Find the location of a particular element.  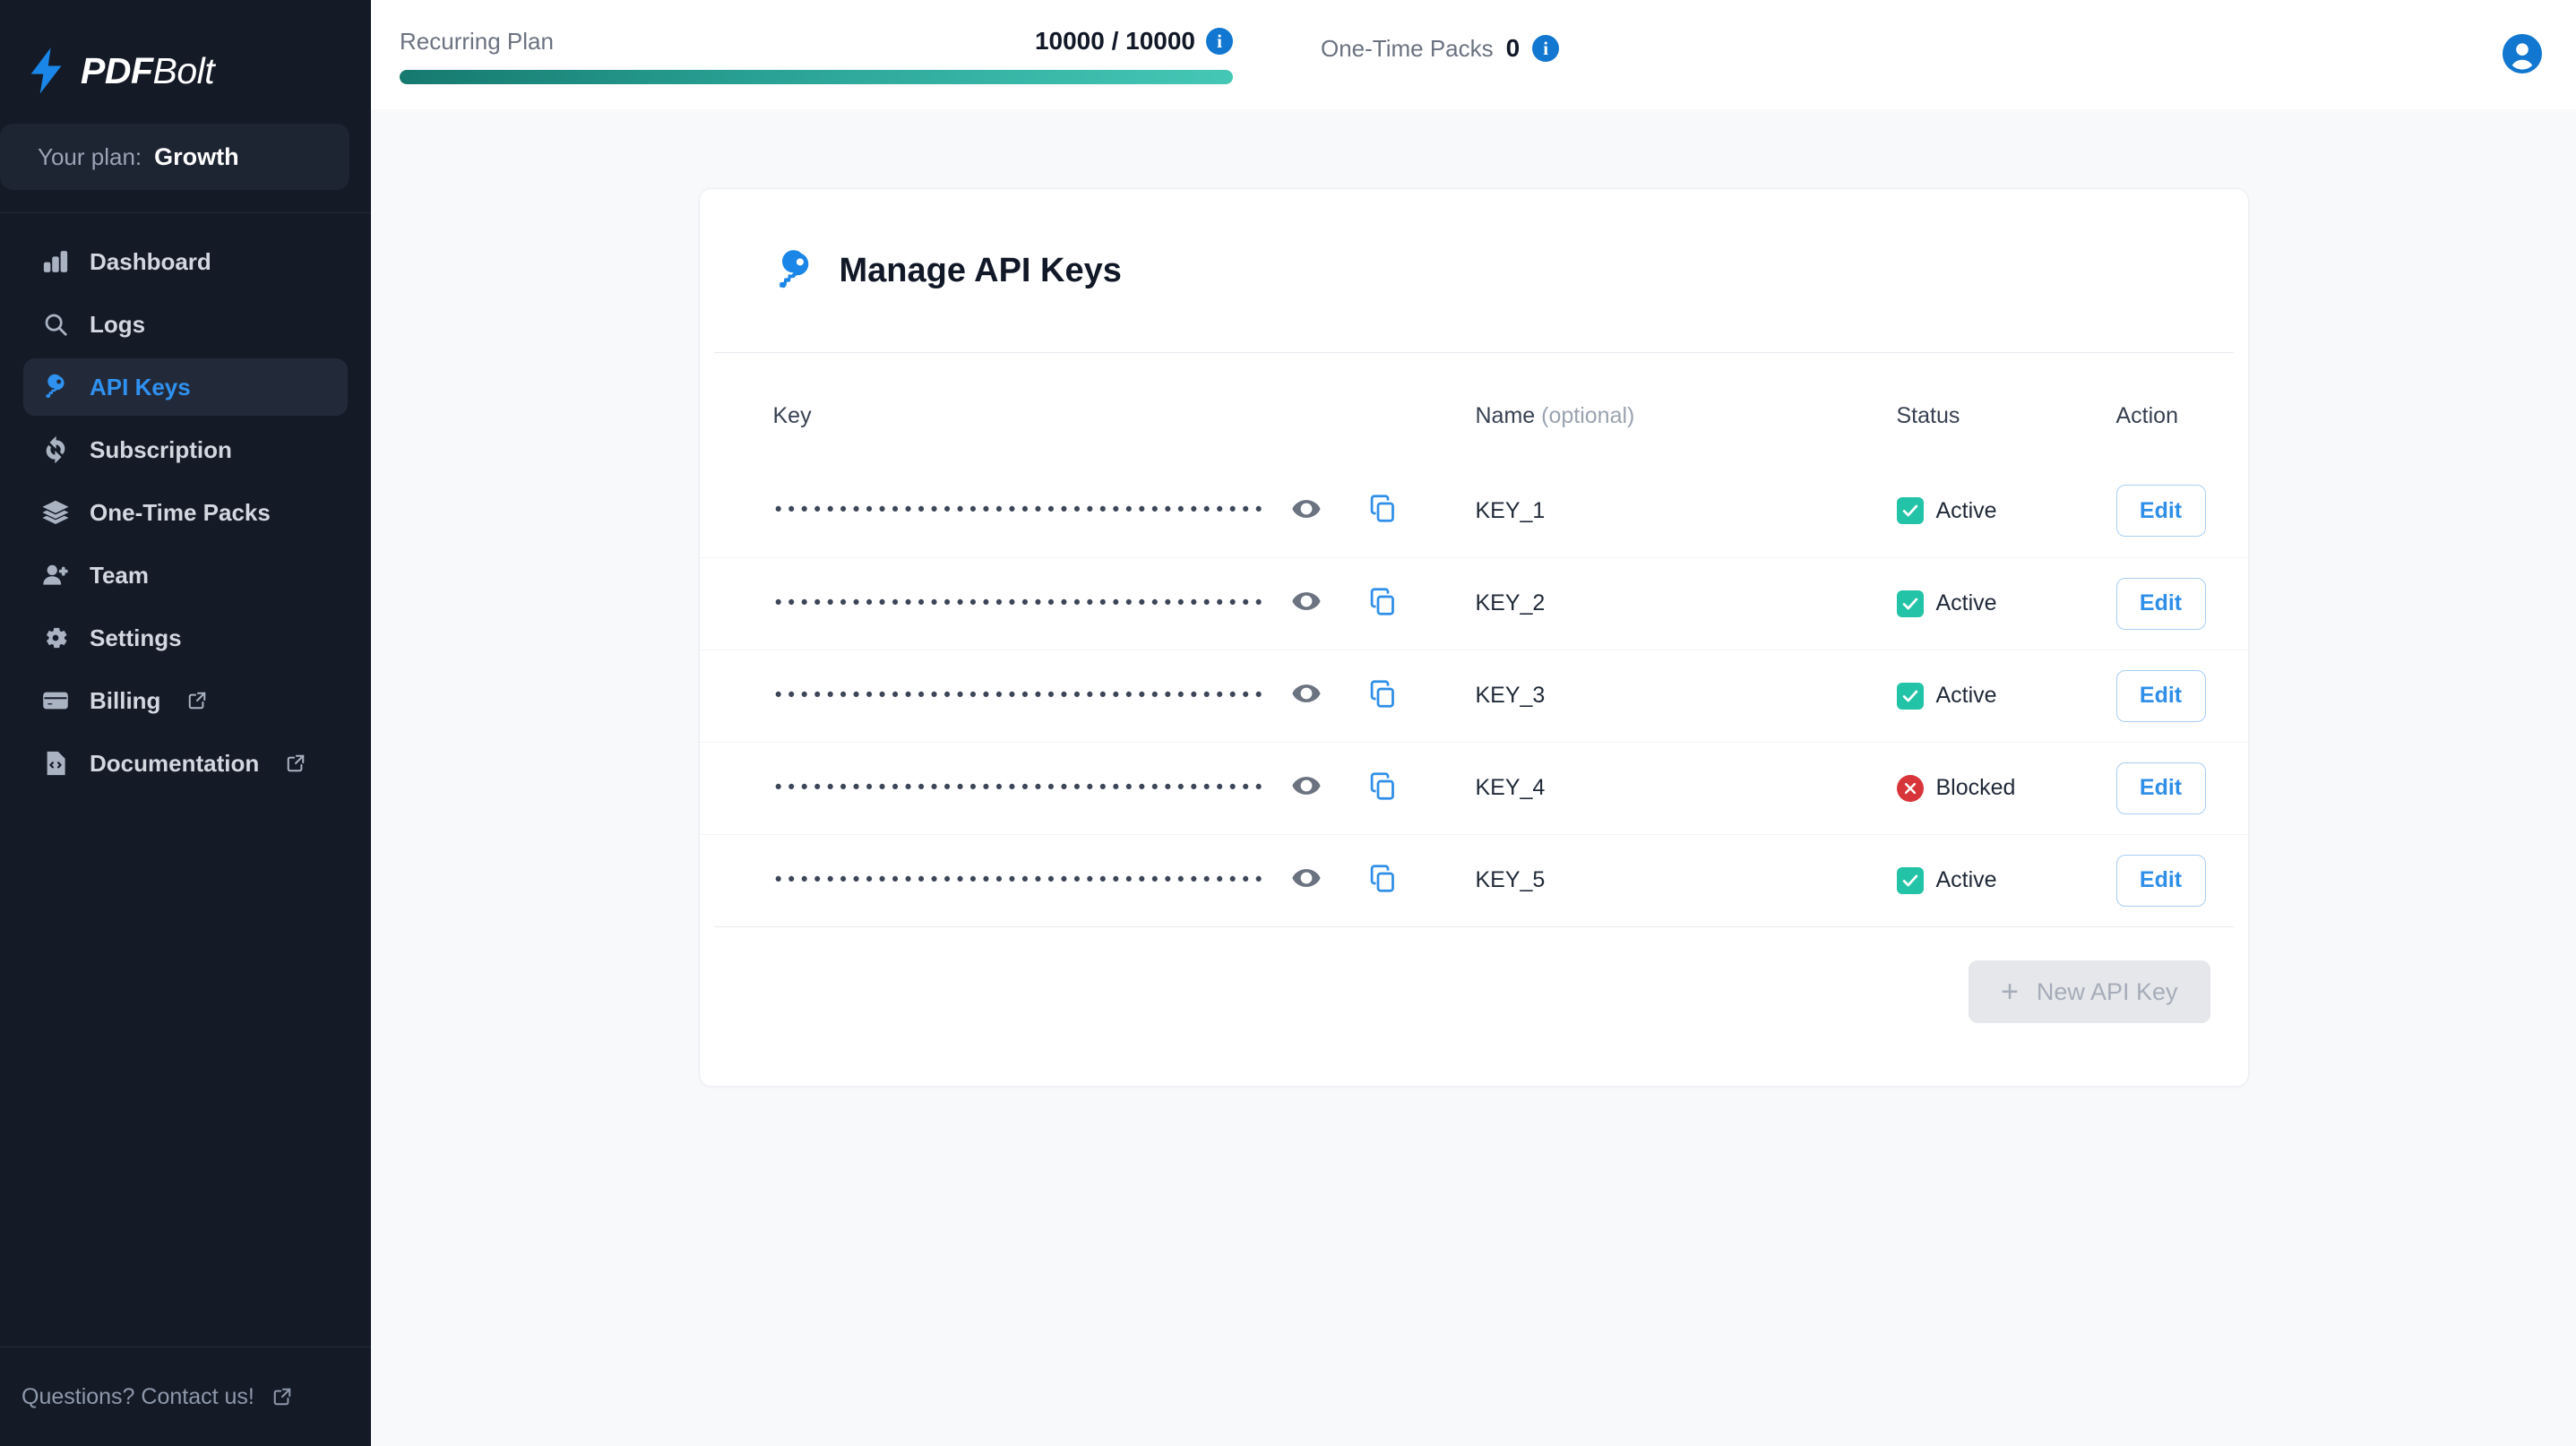

sidebar-item-logs: Logs is located at coordinates (185, 324).